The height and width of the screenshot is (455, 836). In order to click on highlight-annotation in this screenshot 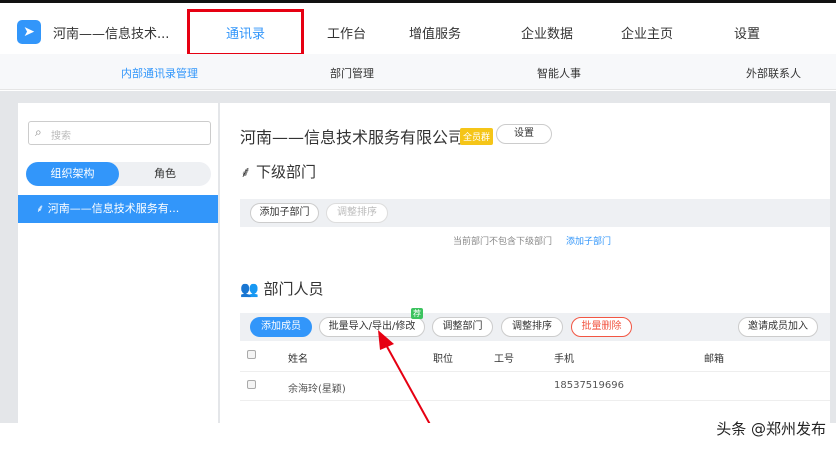, I will do `click(245, 32)`.